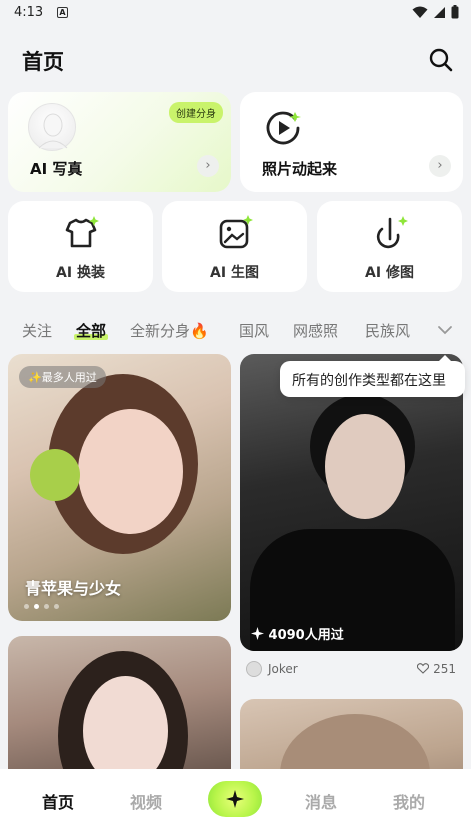 This screenshot has height=837, width=471. I want to click on ai-retouch-card: AI 修图, so click(389, 246).